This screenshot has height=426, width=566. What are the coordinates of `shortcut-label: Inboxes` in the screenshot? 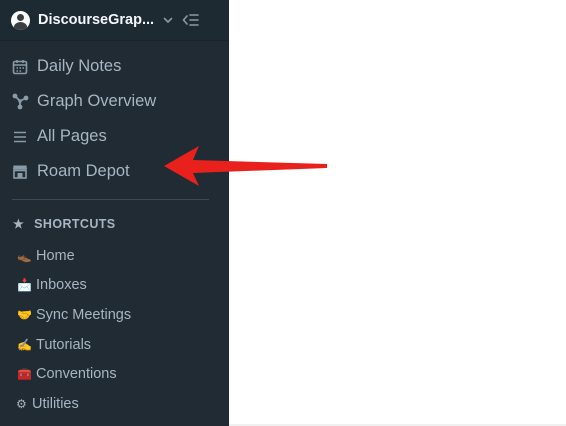 It's located at (61, 285).